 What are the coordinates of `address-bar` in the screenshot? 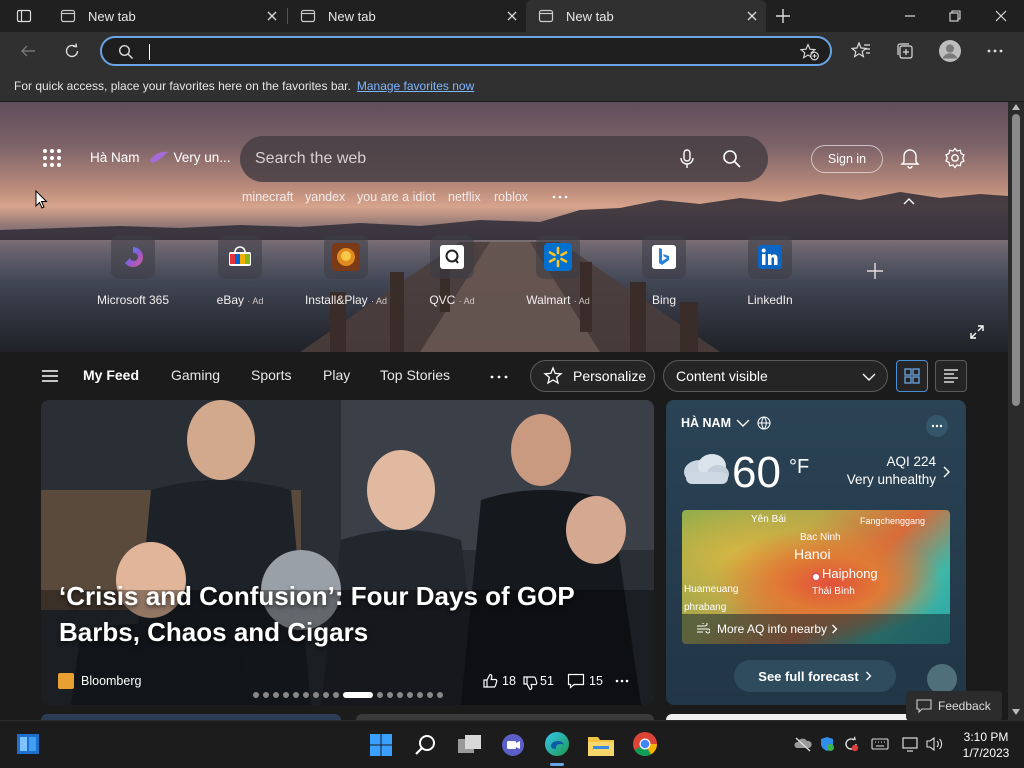 It's located at (466, 51).